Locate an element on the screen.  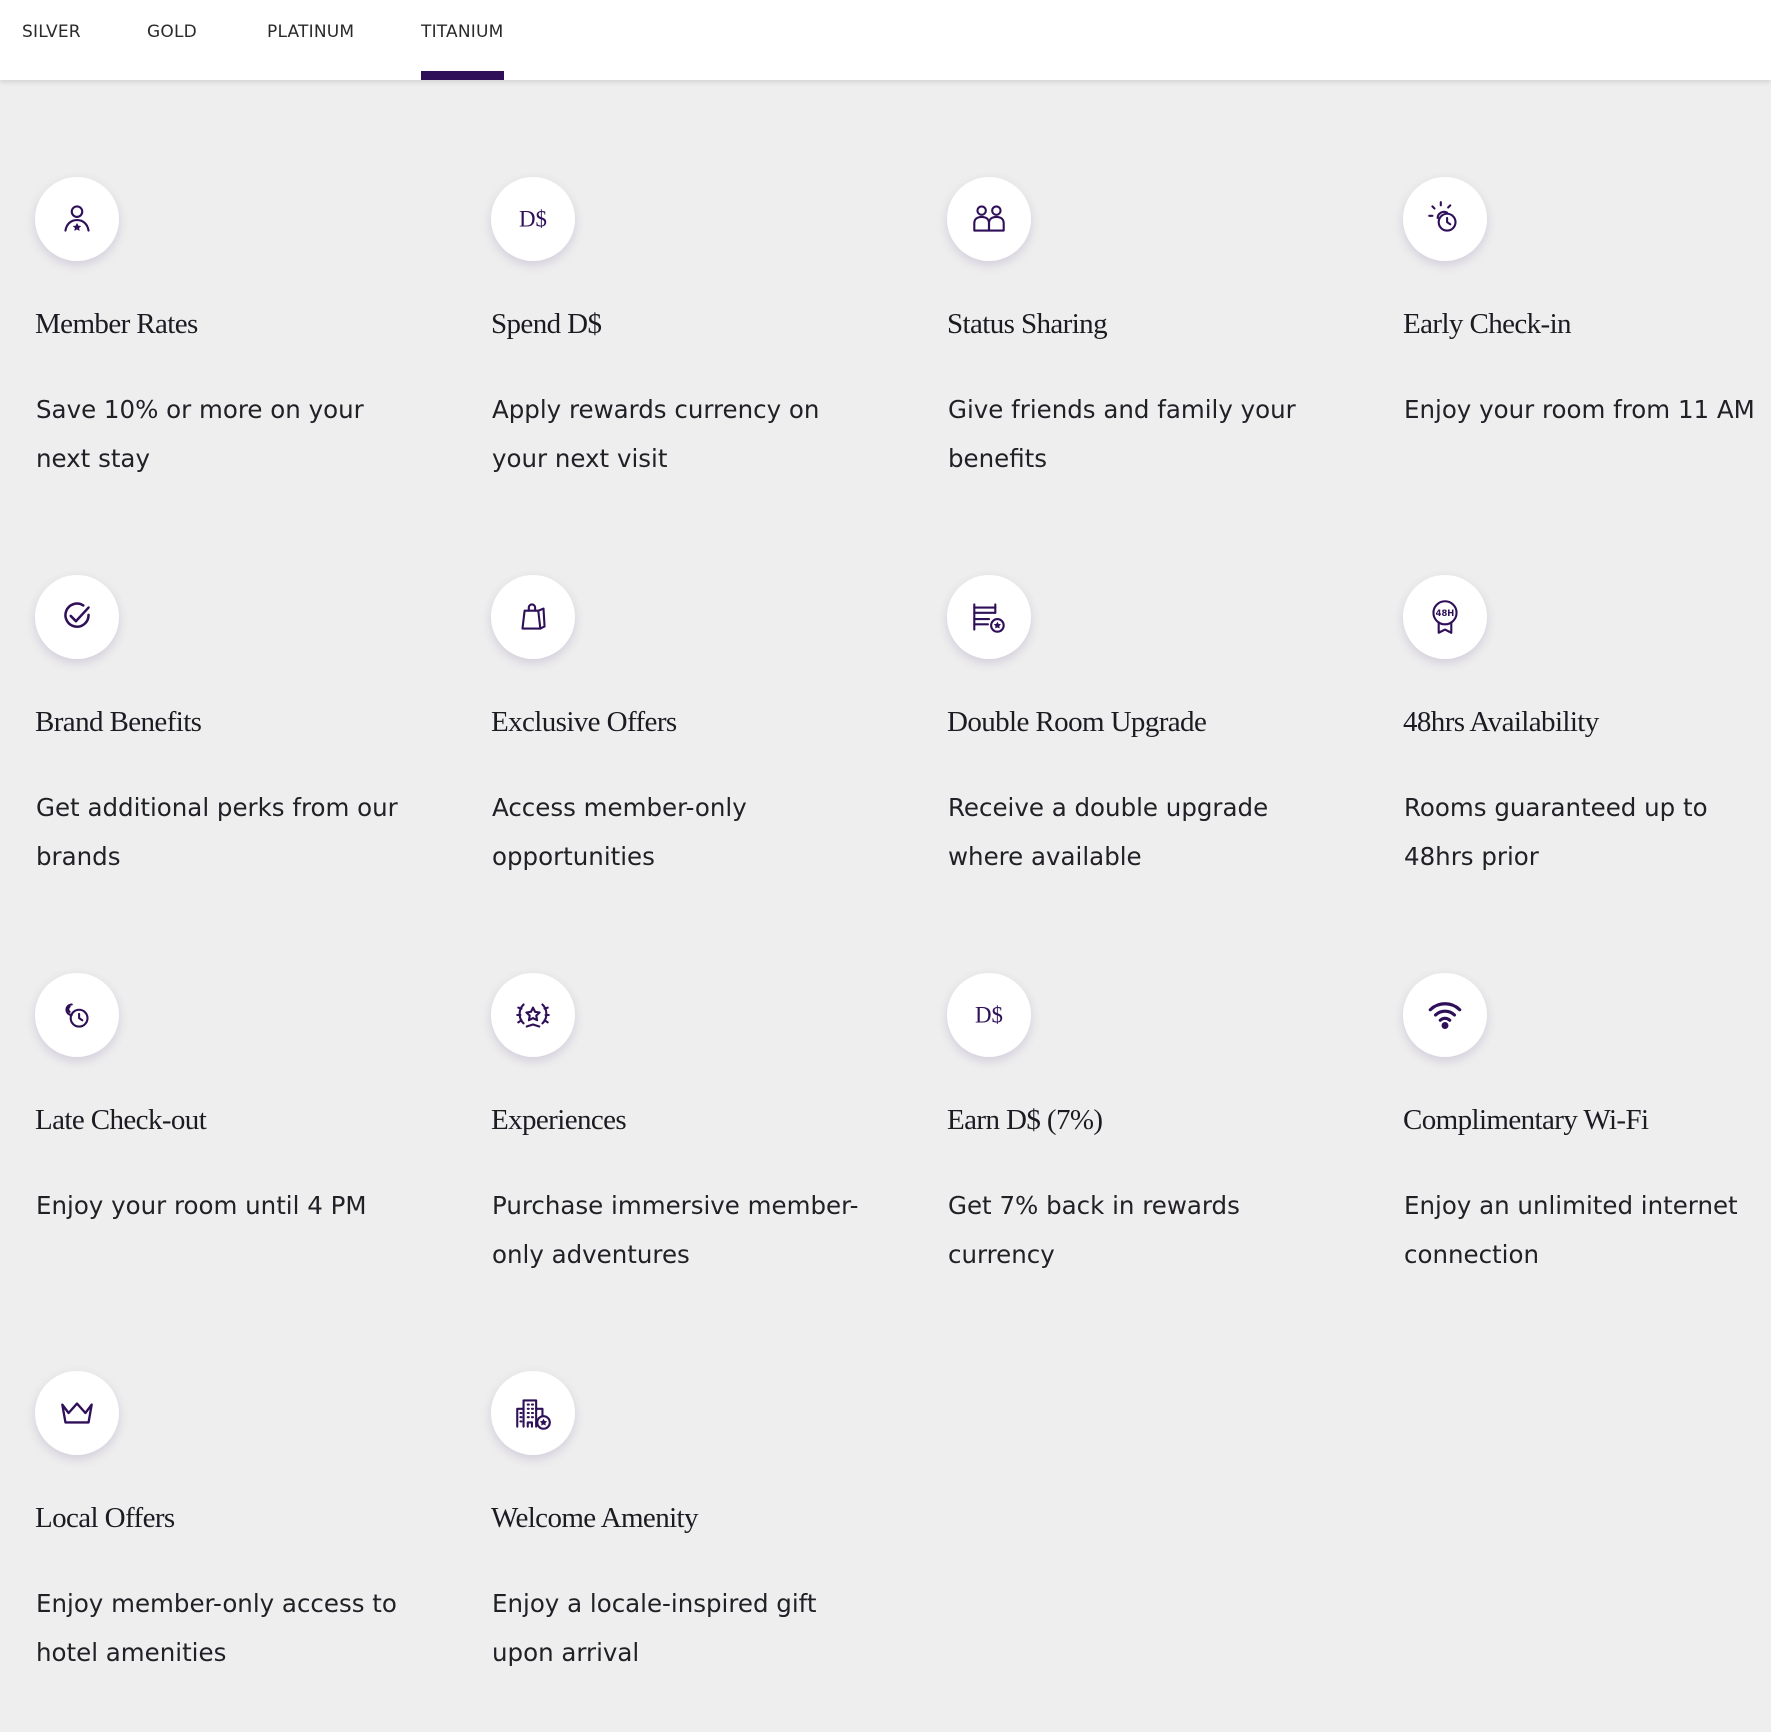
benefit-description: Get additional perks from our brands is located at coordinates (217, 832).